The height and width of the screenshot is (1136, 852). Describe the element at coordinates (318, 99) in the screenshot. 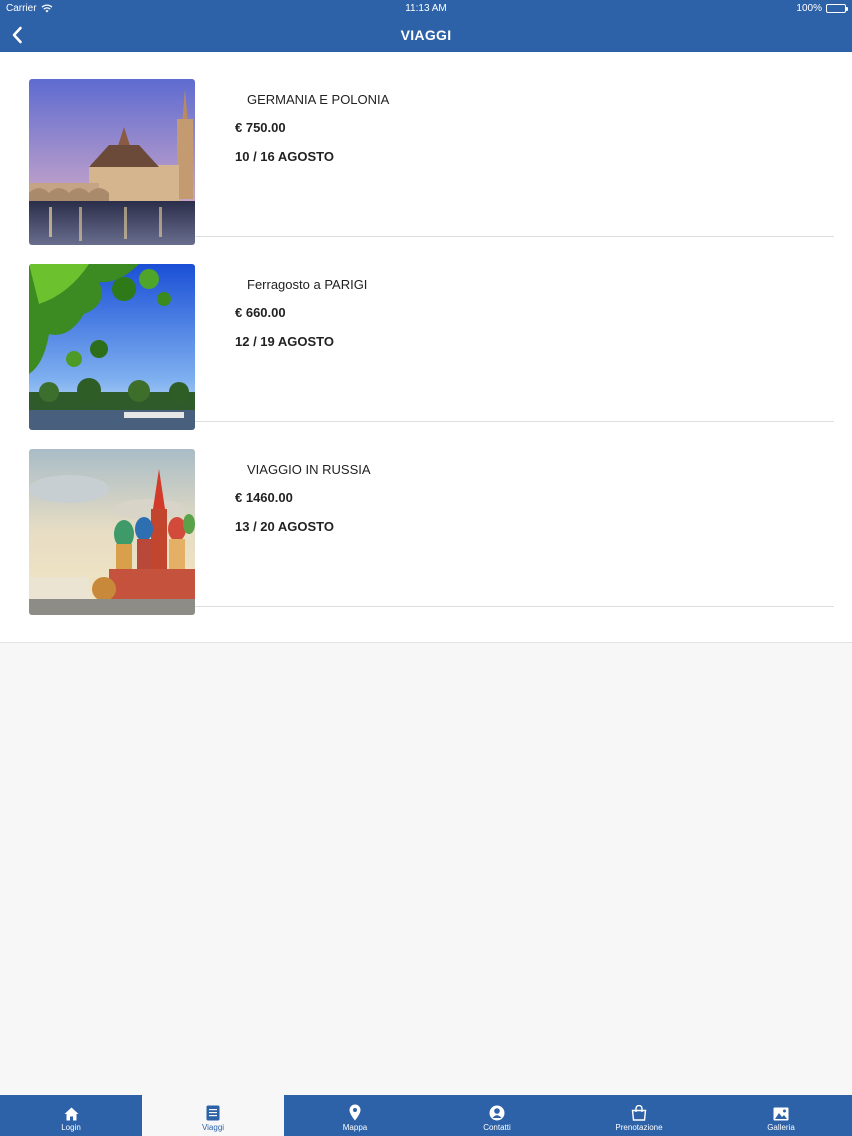

I see `trip-name: GERMANIA E POLONIA` at that location.